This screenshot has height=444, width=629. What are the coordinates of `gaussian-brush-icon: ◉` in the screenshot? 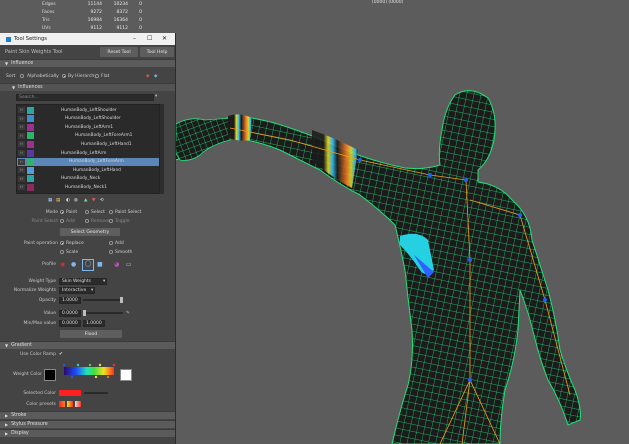 It's located at (62, 264).